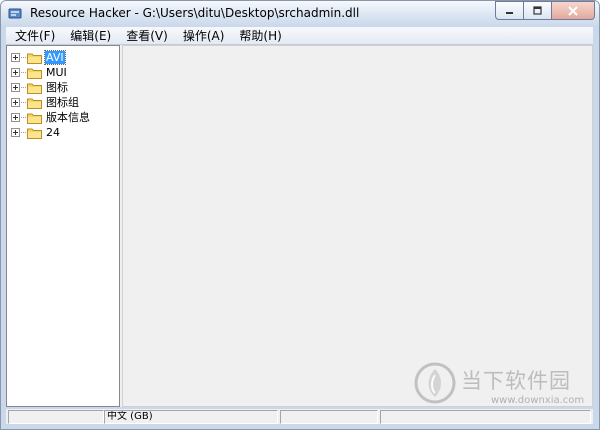 The image size is (600, 430). I want to click on menu-edit: 编辑(E), so click(89, 35).